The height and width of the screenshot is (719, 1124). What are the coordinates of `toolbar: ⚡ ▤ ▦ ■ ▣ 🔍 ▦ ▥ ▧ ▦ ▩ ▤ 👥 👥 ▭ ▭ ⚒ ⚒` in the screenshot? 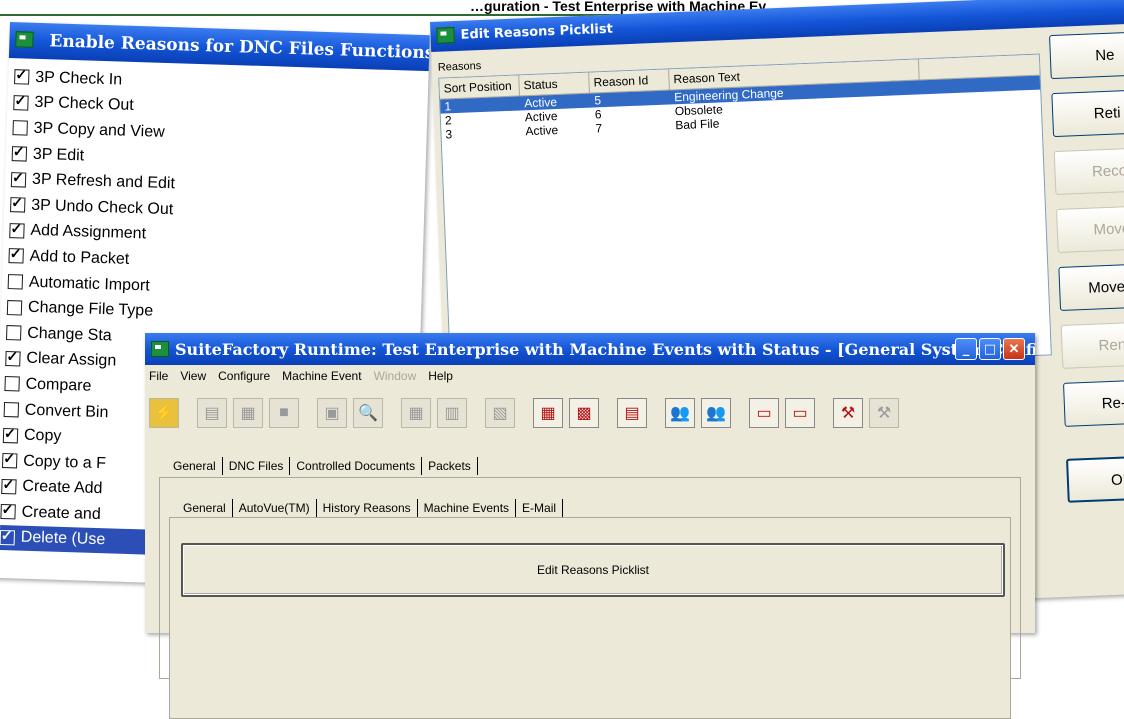 It's located at (524, 413).